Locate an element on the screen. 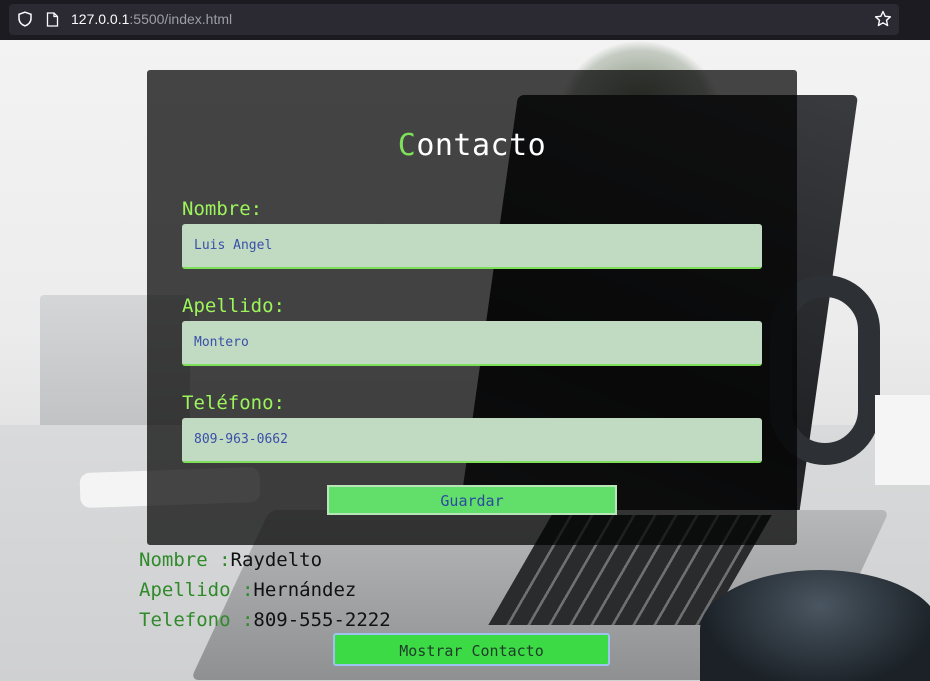 This screenshot has width=930, height=681. output-nombre-value: Raydelto is located at coordinates (276, 560).